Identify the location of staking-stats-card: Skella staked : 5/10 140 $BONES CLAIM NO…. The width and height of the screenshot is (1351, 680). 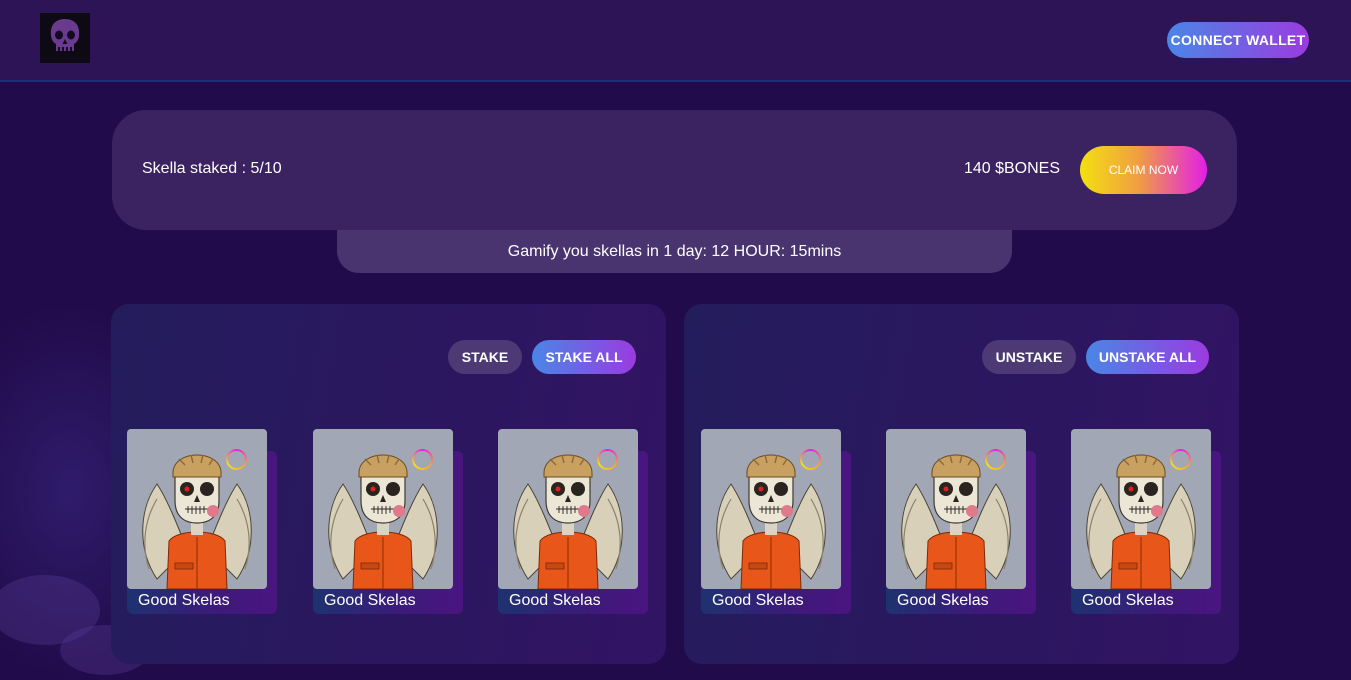
(674, 170).